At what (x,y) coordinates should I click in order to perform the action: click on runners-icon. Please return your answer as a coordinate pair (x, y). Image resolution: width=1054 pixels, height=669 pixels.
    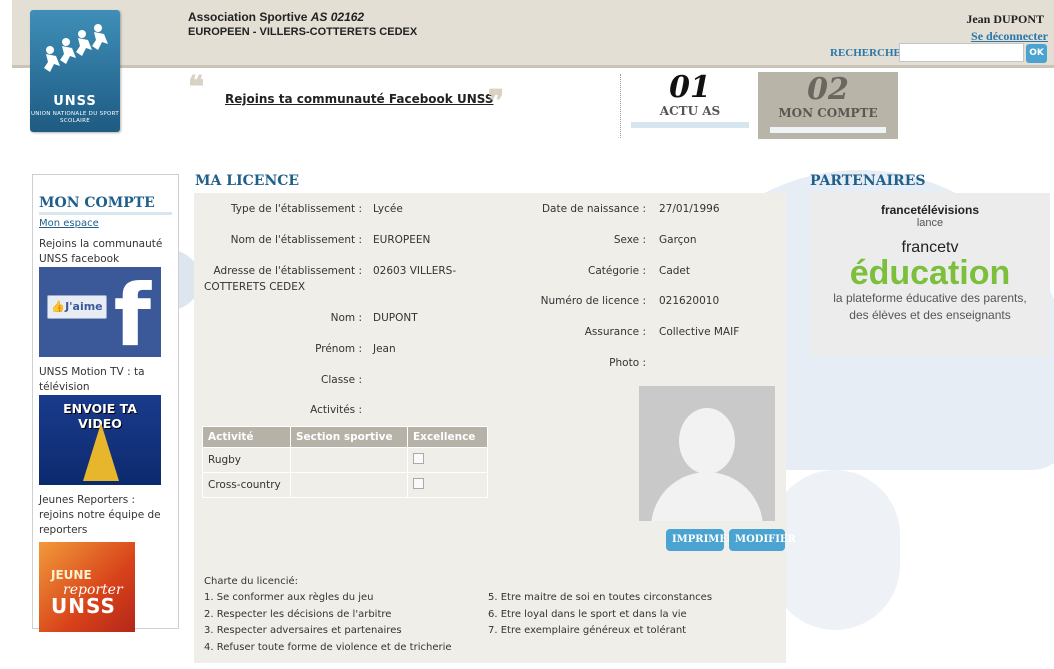
    Looking at the image, I should click on (76, 48).